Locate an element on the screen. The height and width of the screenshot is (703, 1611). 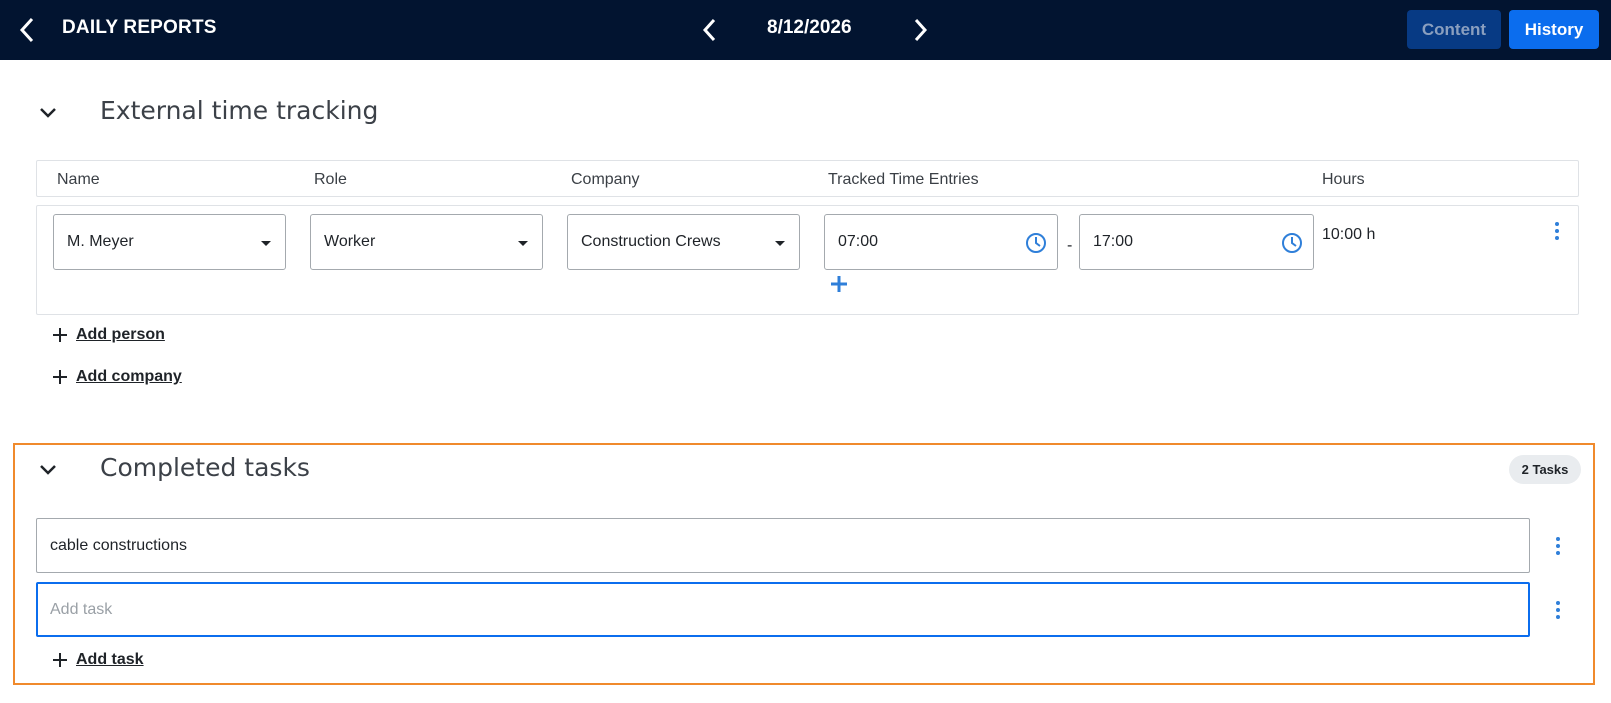
collapse-time-tracking-button is located at coordinates (48, 113).